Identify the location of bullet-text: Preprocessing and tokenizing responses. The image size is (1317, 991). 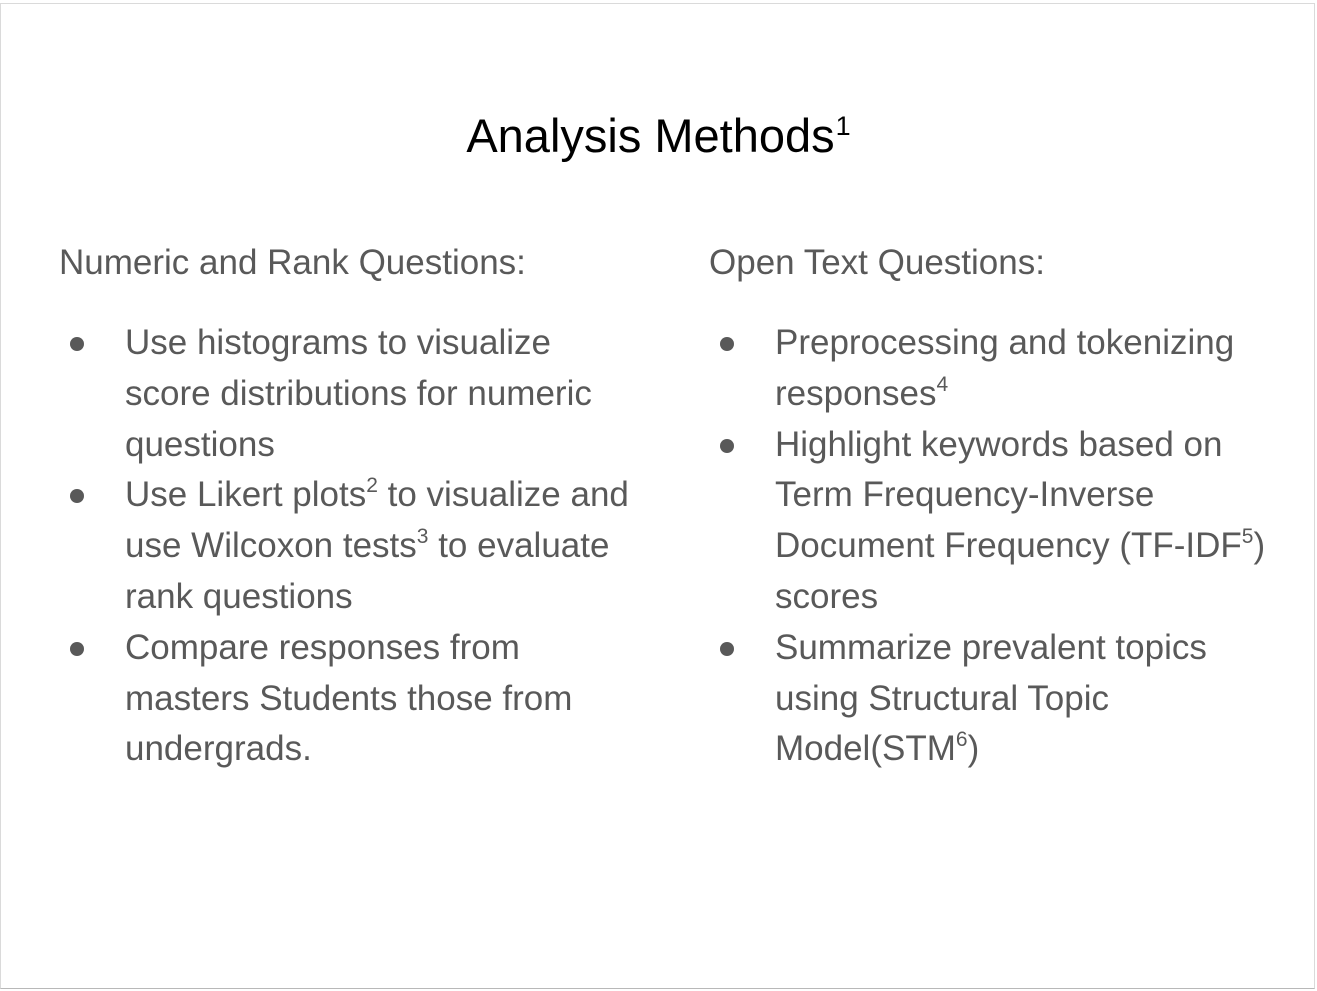
(1005, 368).